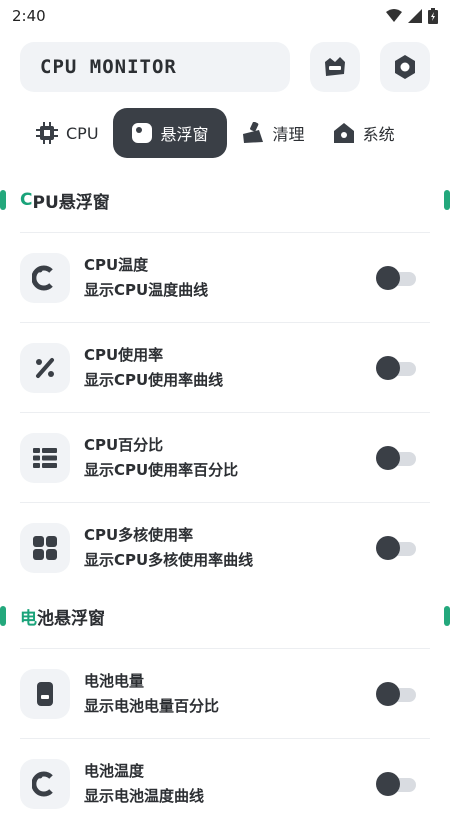 This screenshot has width=450, height=828. What do you see at coordinates (114, 771) in the screenshot?
I see `item-title: 电池温度` at bounding box center [114, 771].